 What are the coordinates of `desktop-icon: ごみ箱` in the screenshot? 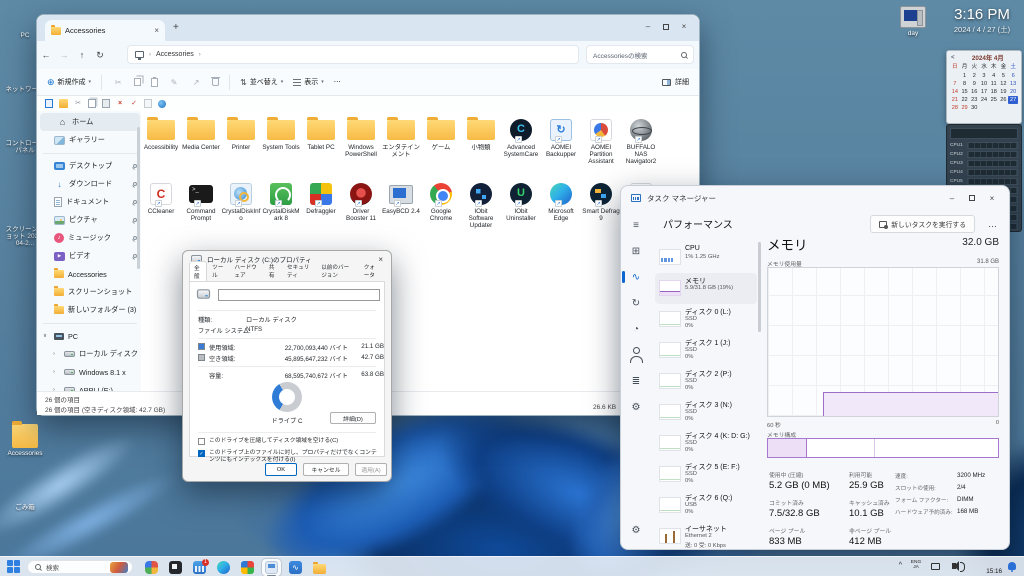 It's located at (25, 494).